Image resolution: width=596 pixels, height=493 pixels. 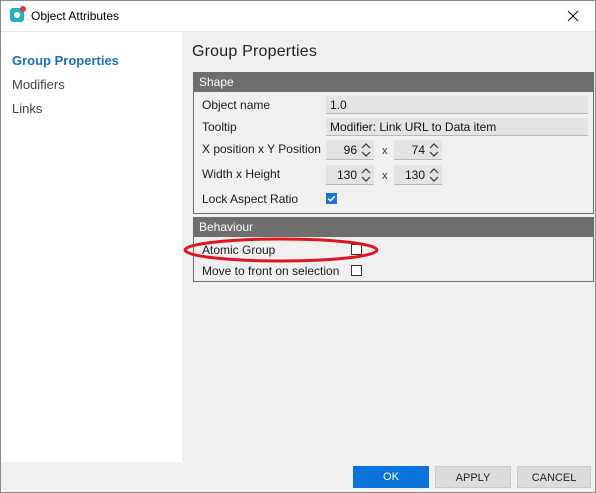 What do you see at coordinates (414, 175) in the screenshot?
I see `height-value: 130` at bounding box center [414, 175].